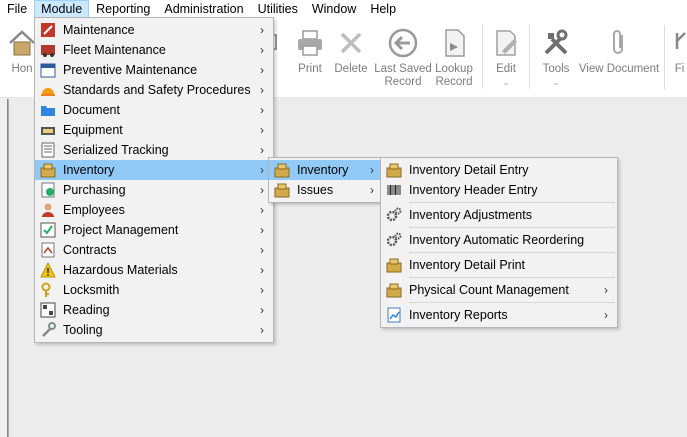 This screenshot has width=687, height=437. I want to click on menu-item-inventory-detail-print: Inventory Detail Print, so click(499, 265).